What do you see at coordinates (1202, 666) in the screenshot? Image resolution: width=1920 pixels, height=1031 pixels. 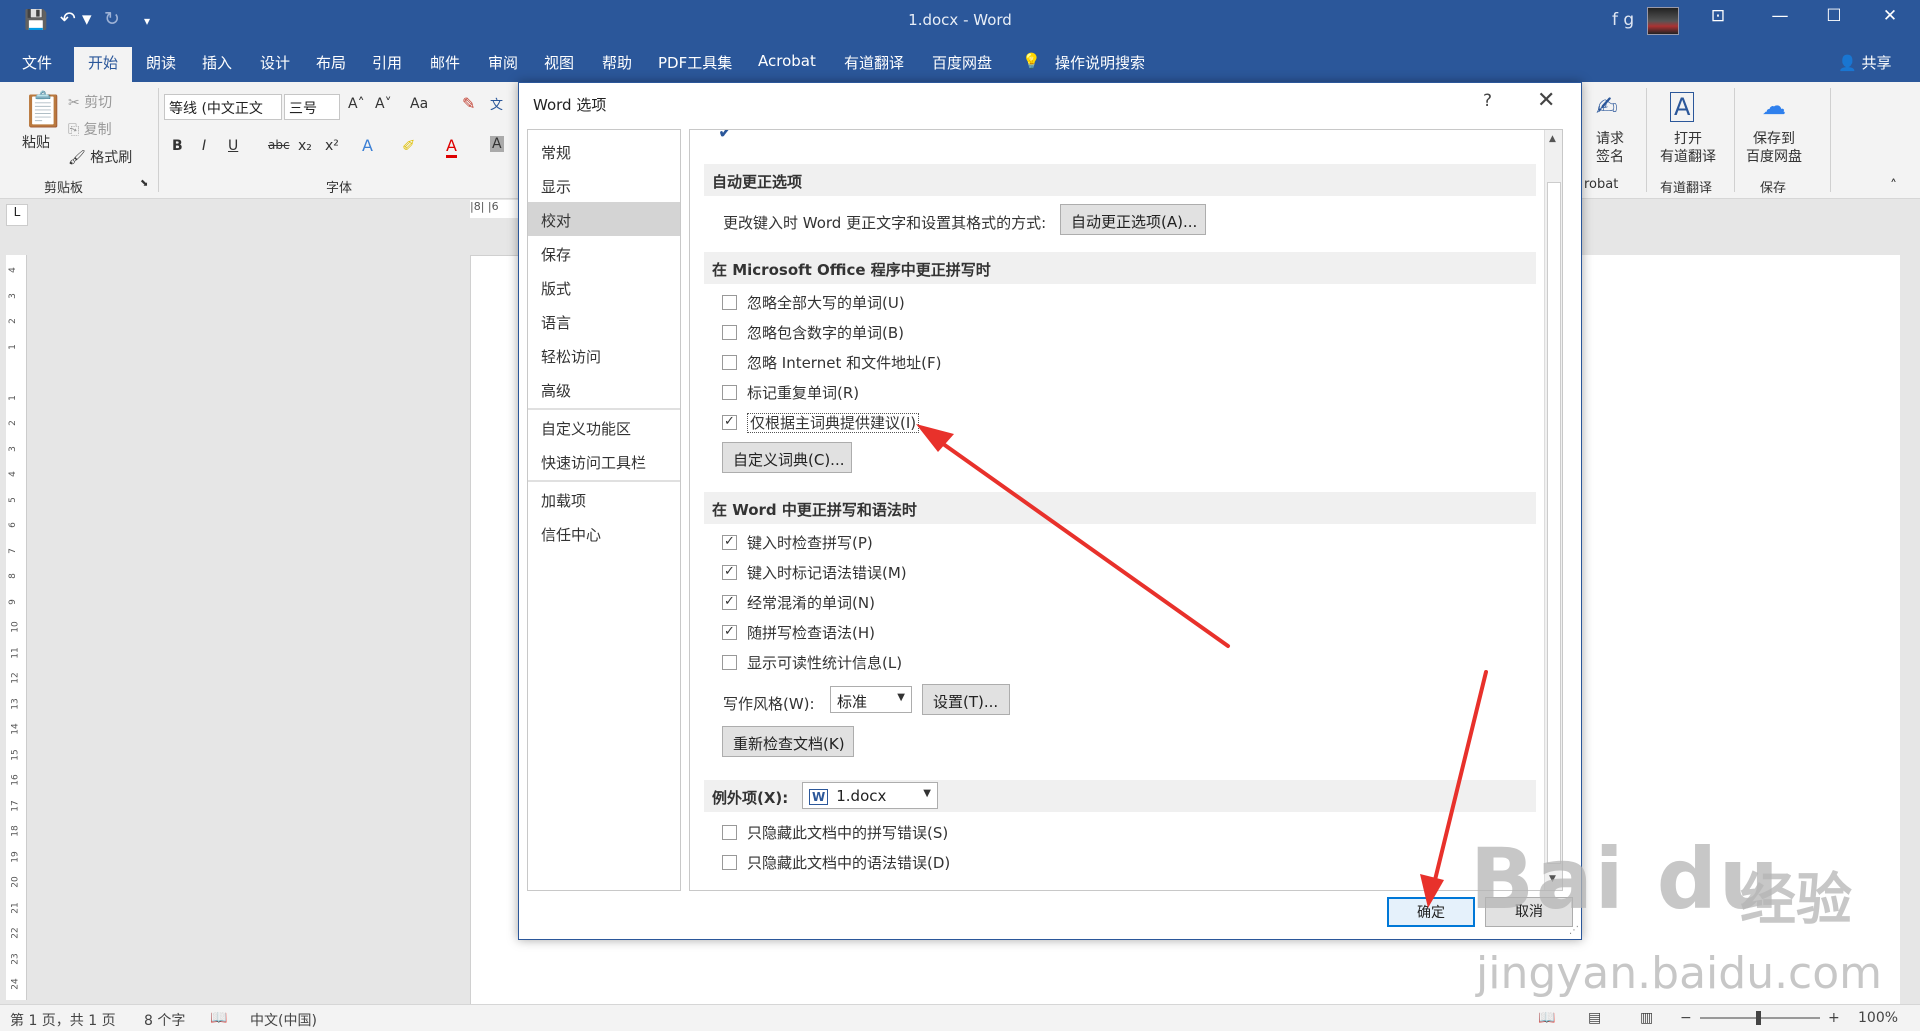 I see `annotation-arrows` at bounding box center [1202, 666].